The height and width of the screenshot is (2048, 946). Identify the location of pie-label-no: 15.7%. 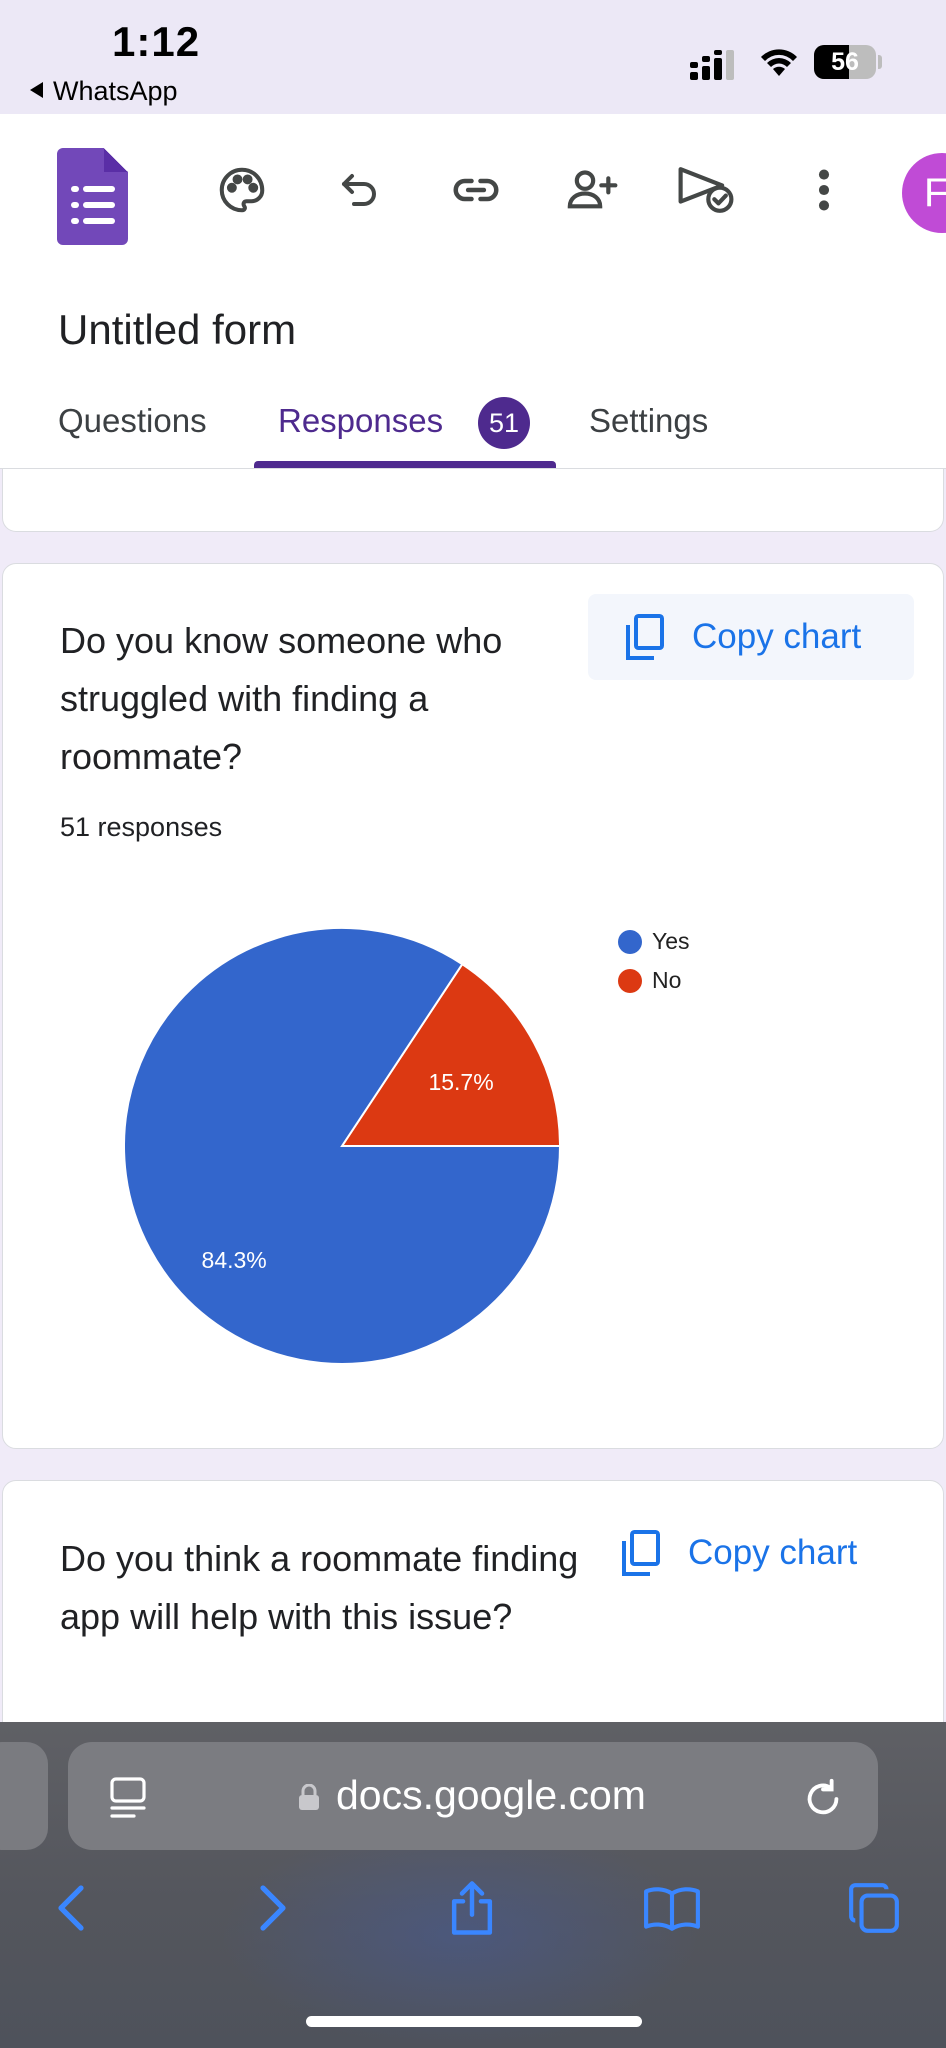
(460, 1082).